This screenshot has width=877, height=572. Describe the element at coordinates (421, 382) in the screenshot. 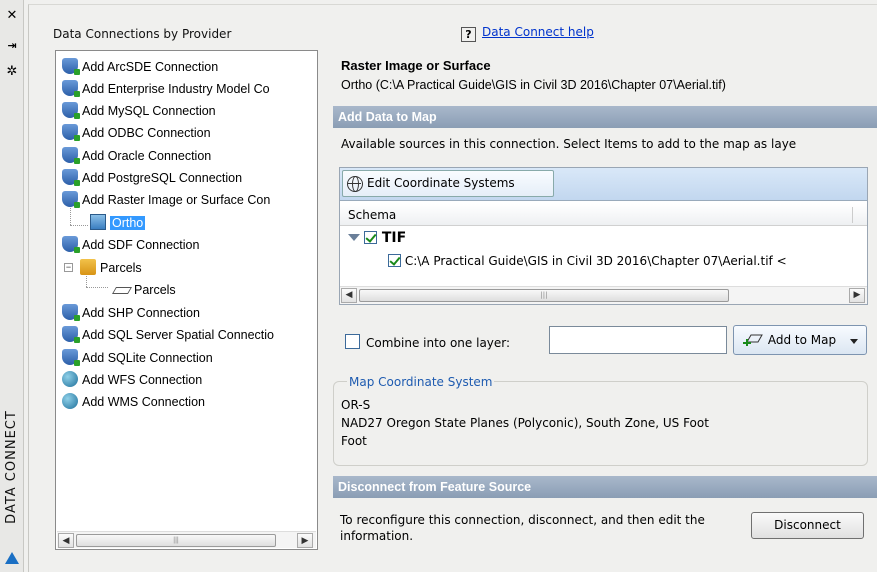

I see `map-coordinate-system-legend: Map Coordinate System` at that location.